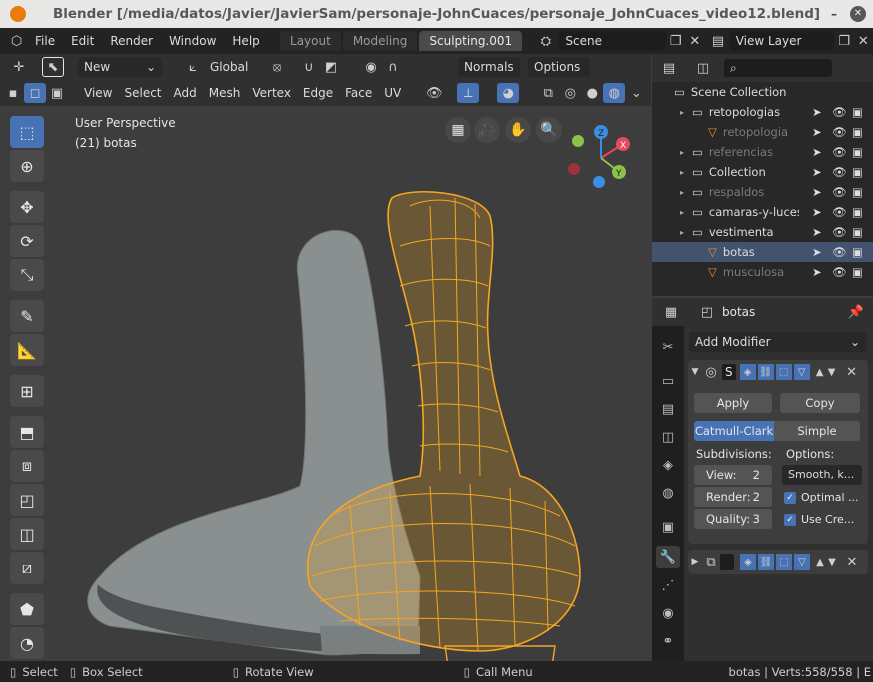 Image resolution: width=873 pixels, height=682 pixels. What do you see at coordinates (817, 431) in the screenshot?
I see `simple-toggle: Simple` at bounding box center [817, 431].